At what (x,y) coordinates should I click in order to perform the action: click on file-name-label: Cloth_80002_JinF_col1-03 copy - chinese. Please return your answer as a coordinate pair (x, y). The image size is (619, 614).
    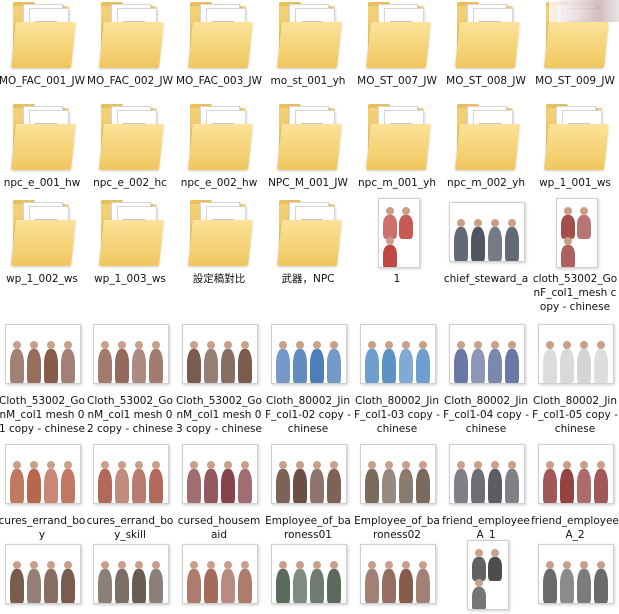
    Looking at the image, I should click on (397, 415).